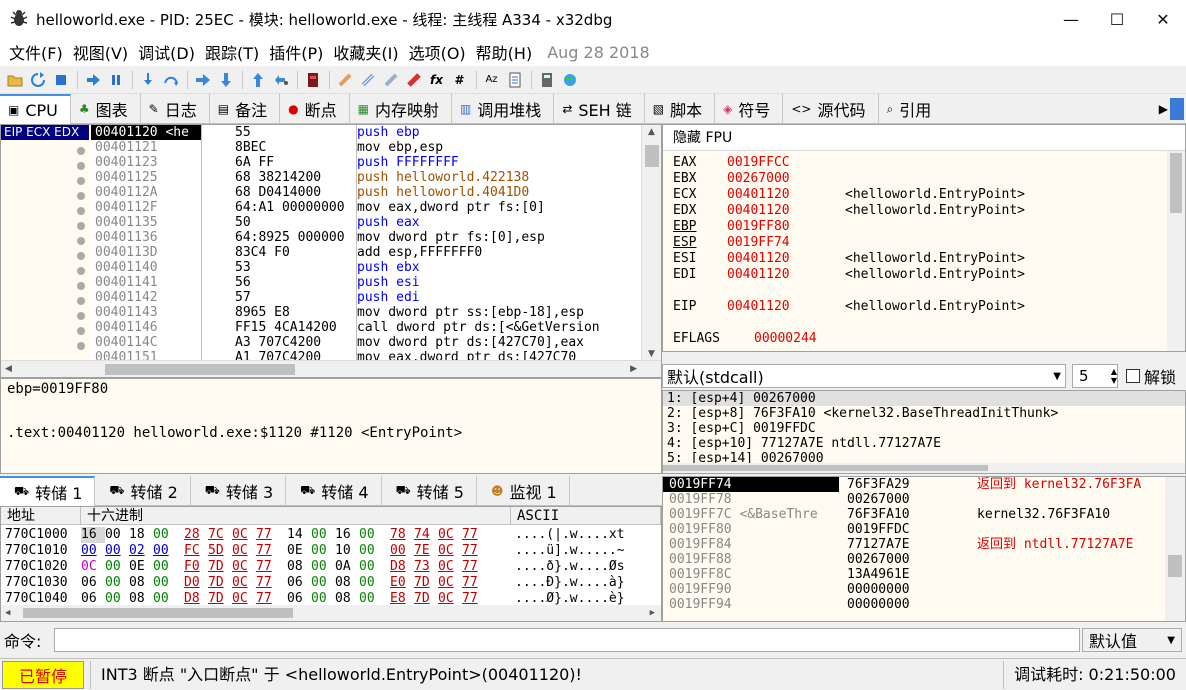  What do you see at coordinates (35, 109) in the screenshot?
I see `tab-cpu: ▣ CPU` at bounding box center [35, 109].